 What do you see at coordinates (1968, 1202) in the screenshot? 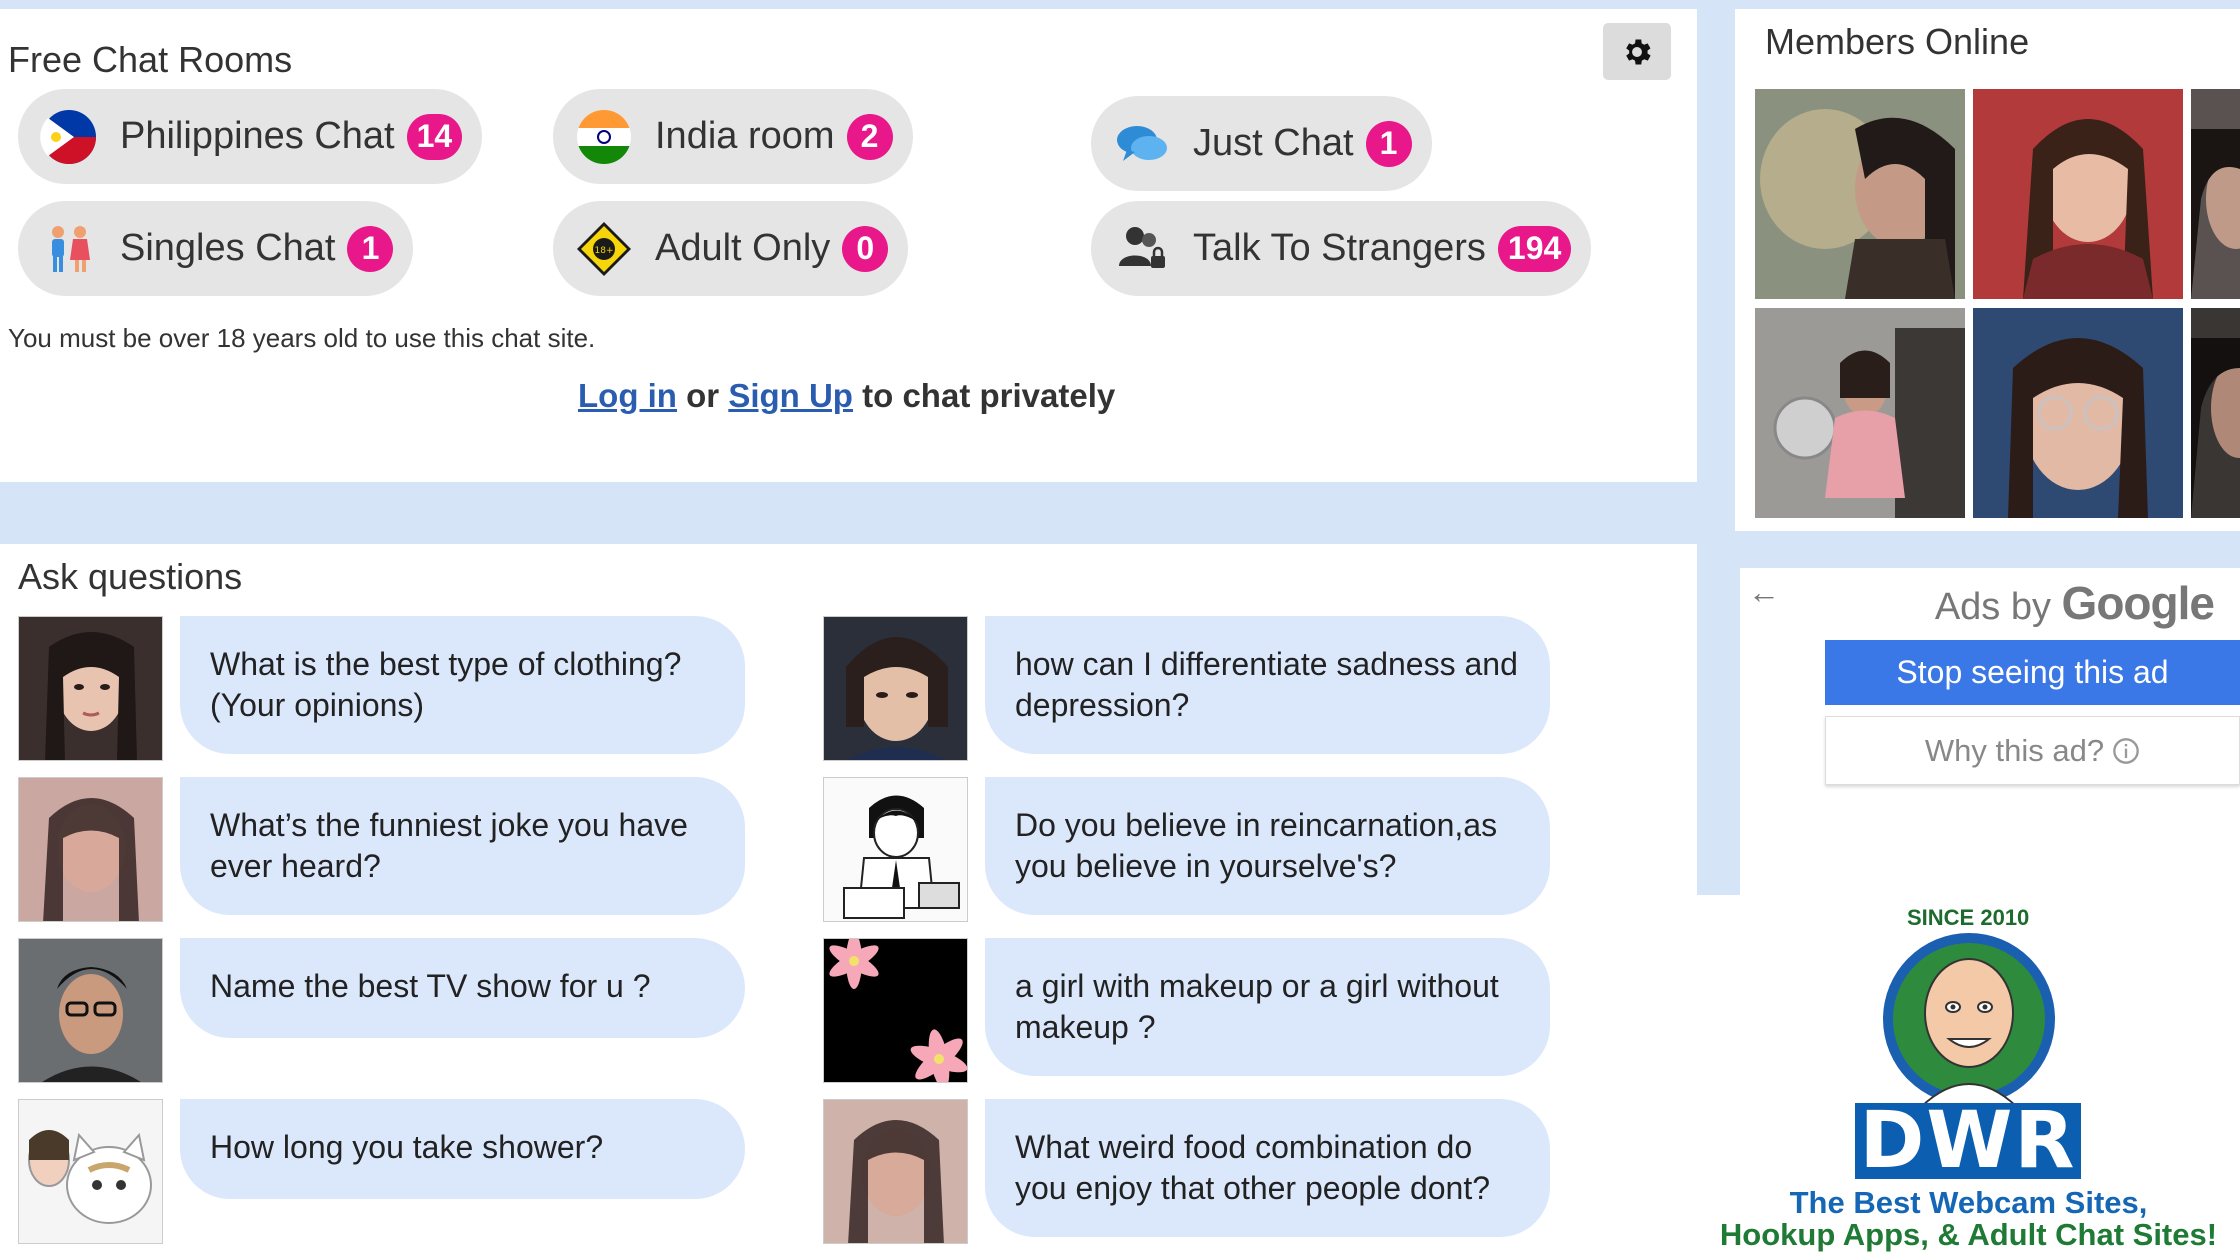
I see `banner-tagline-1: The Best Webcam Sites,` at bounding box center [1968, 1202].